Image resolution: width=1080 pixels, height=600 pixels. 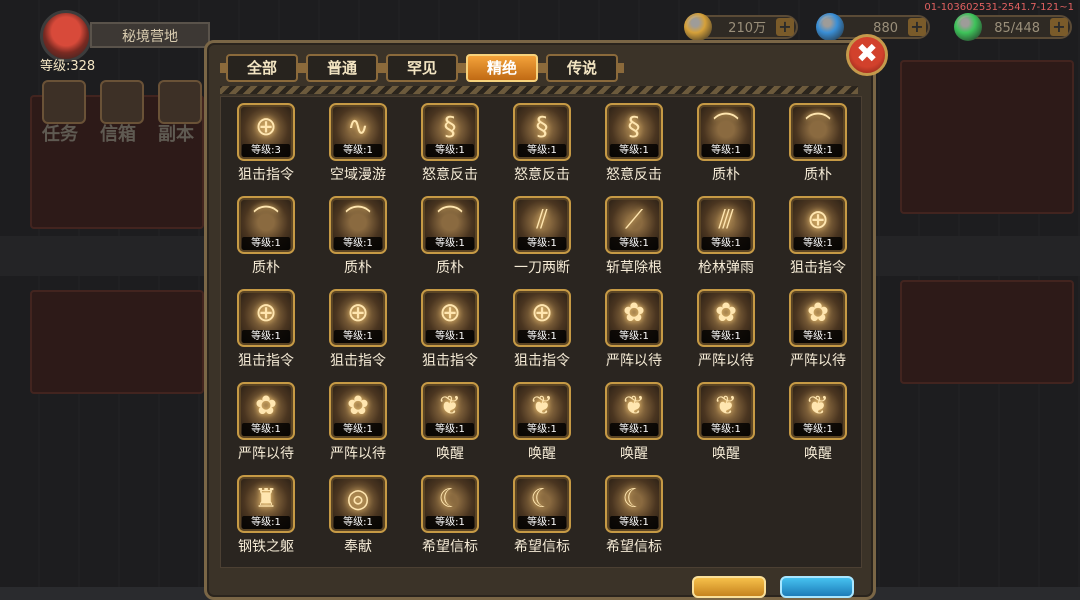 What do you see at coordinates (634, 547) in the screenshot?
I see `skill-name: 希望信标` at bounding box center [634, 547].